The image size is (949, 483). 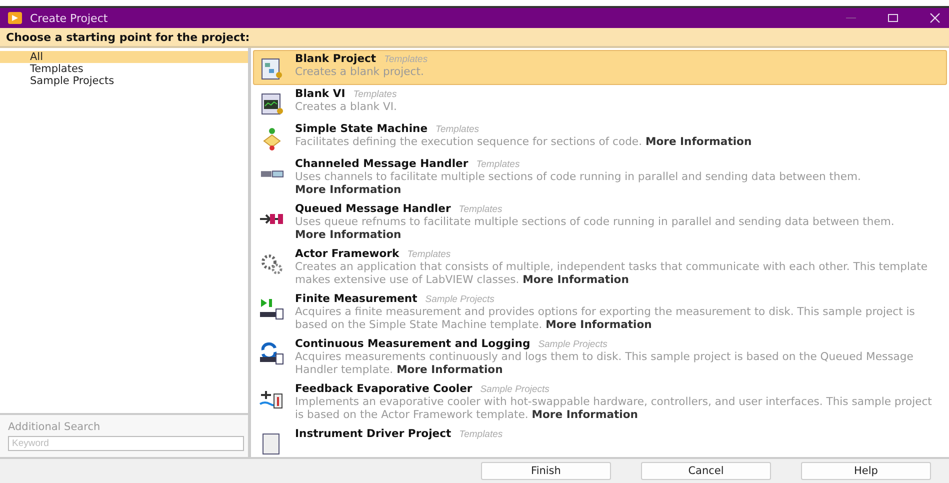 I want to click on gears-icon, so click(x=272, y=264).